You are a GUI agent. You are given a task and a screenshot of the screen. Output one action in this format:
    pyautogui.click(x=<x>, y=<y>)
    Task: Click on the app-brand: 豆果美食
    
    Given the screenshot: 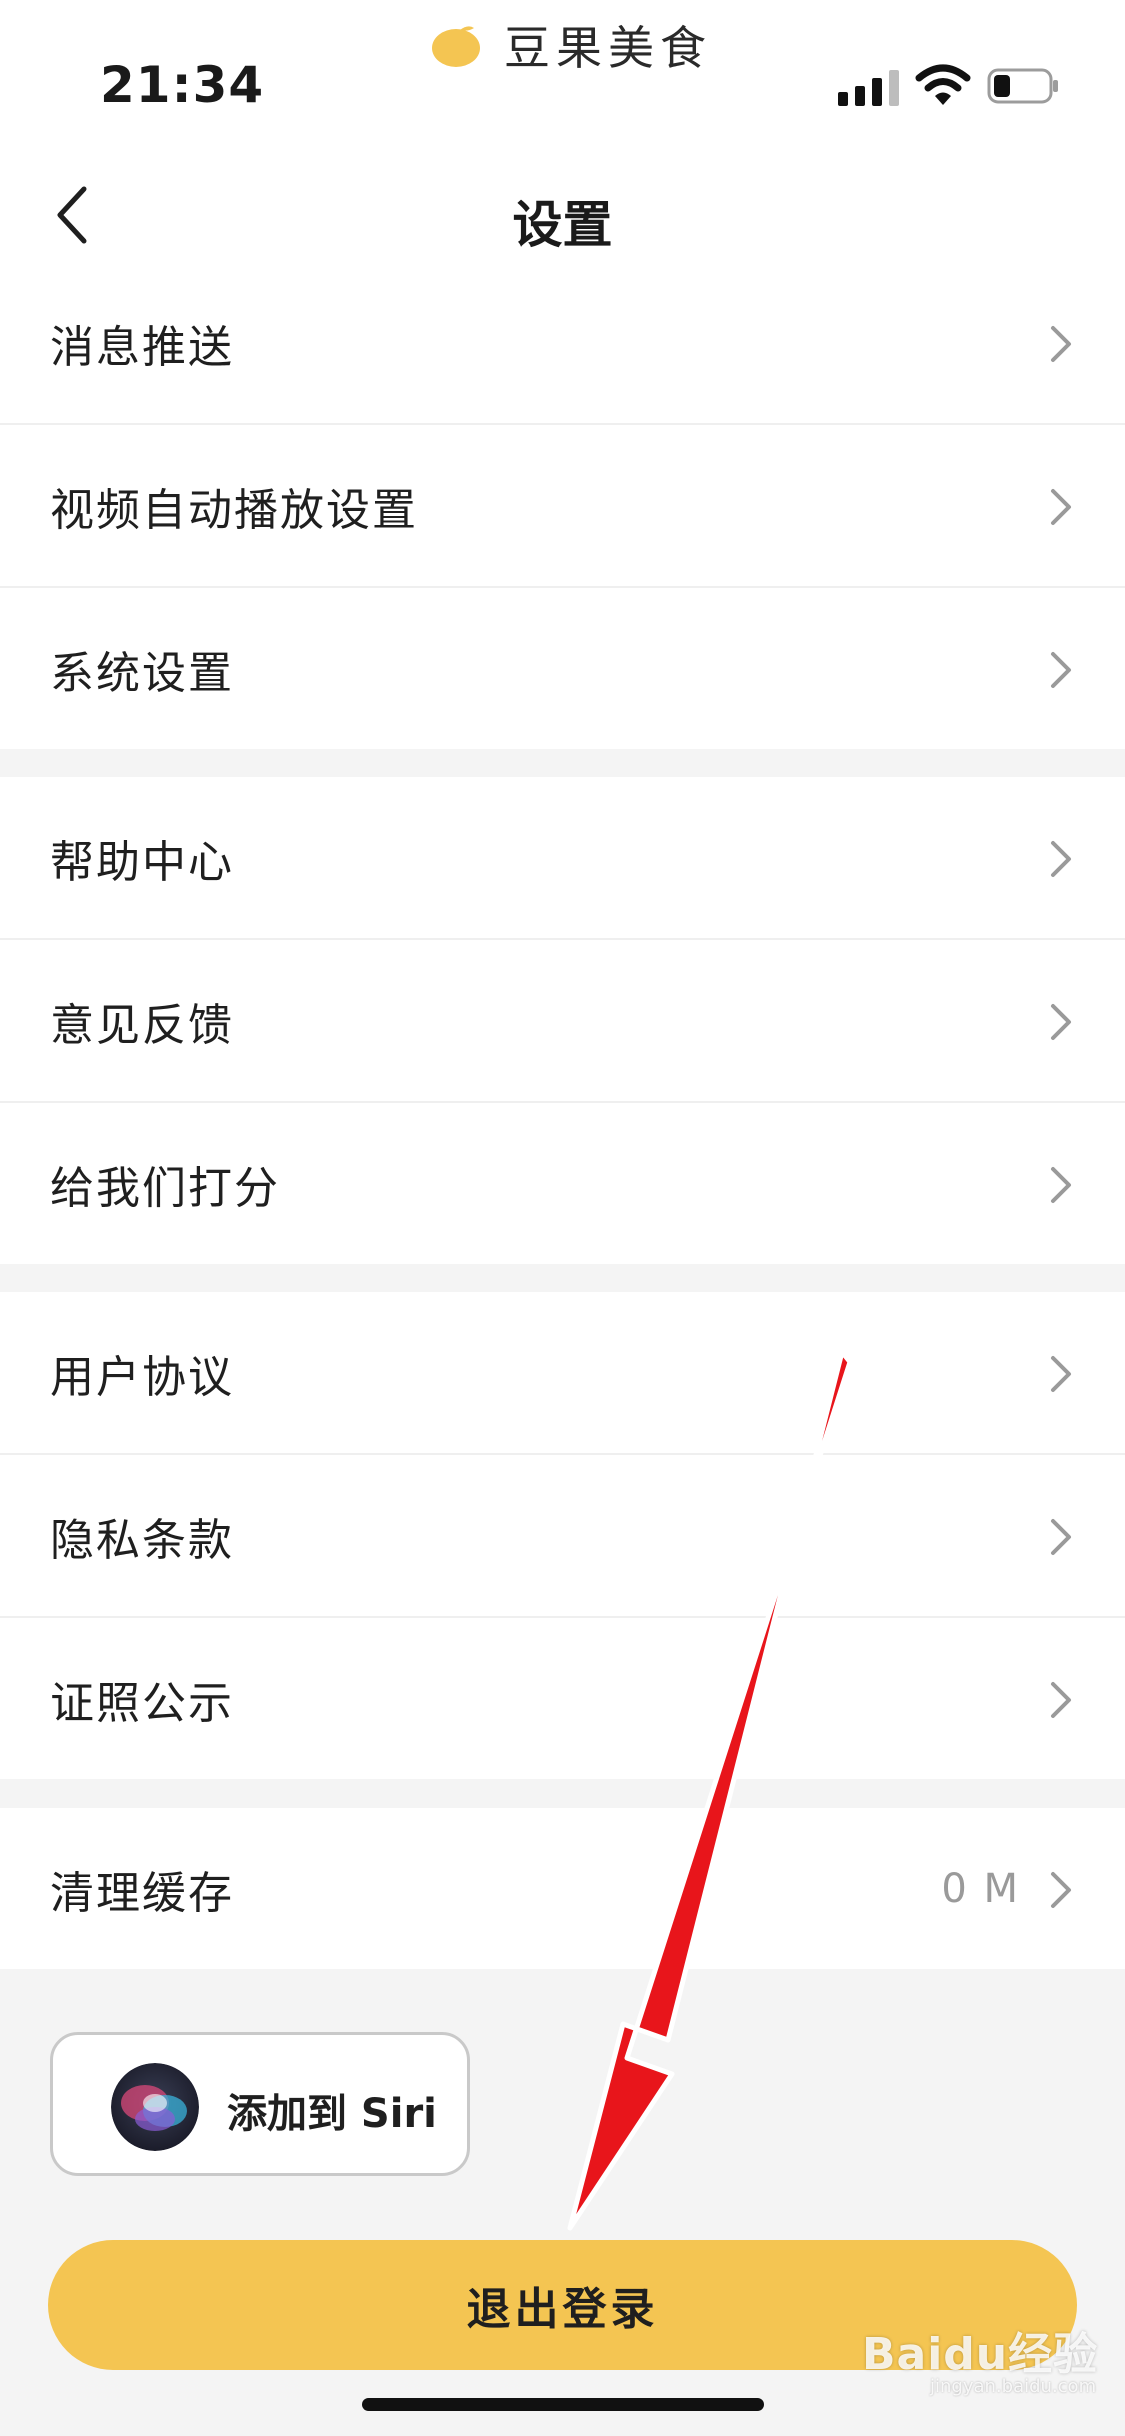 What is the action you would take?
    pyautogui.click(x=571, y=45)
    